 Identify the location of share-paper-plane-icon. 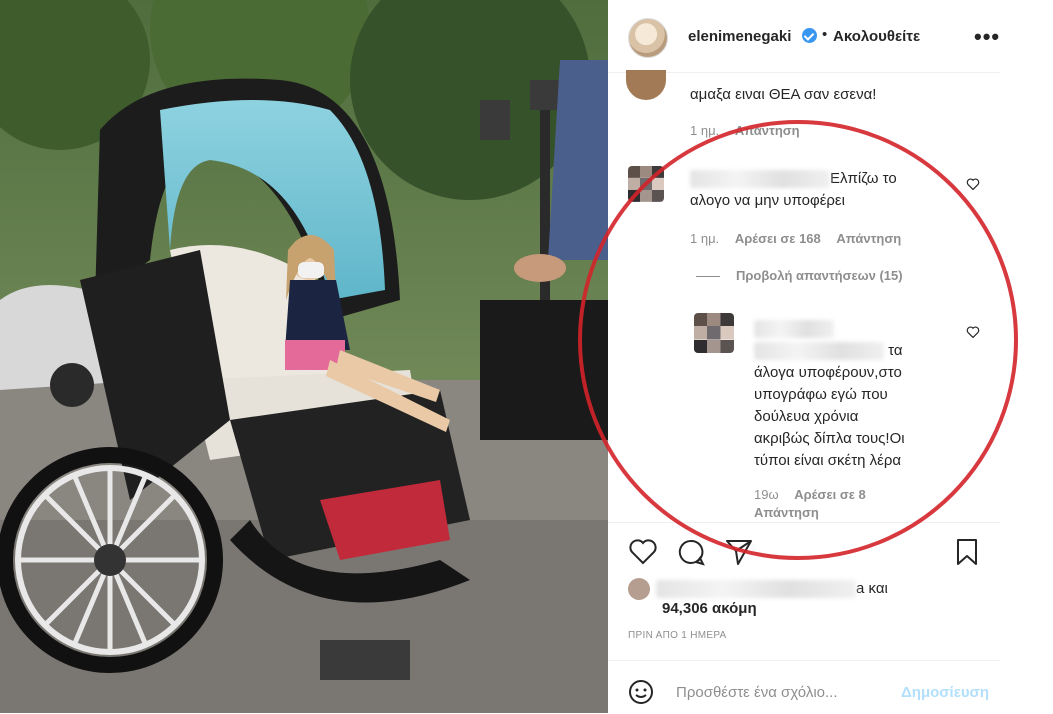
(739, 552).